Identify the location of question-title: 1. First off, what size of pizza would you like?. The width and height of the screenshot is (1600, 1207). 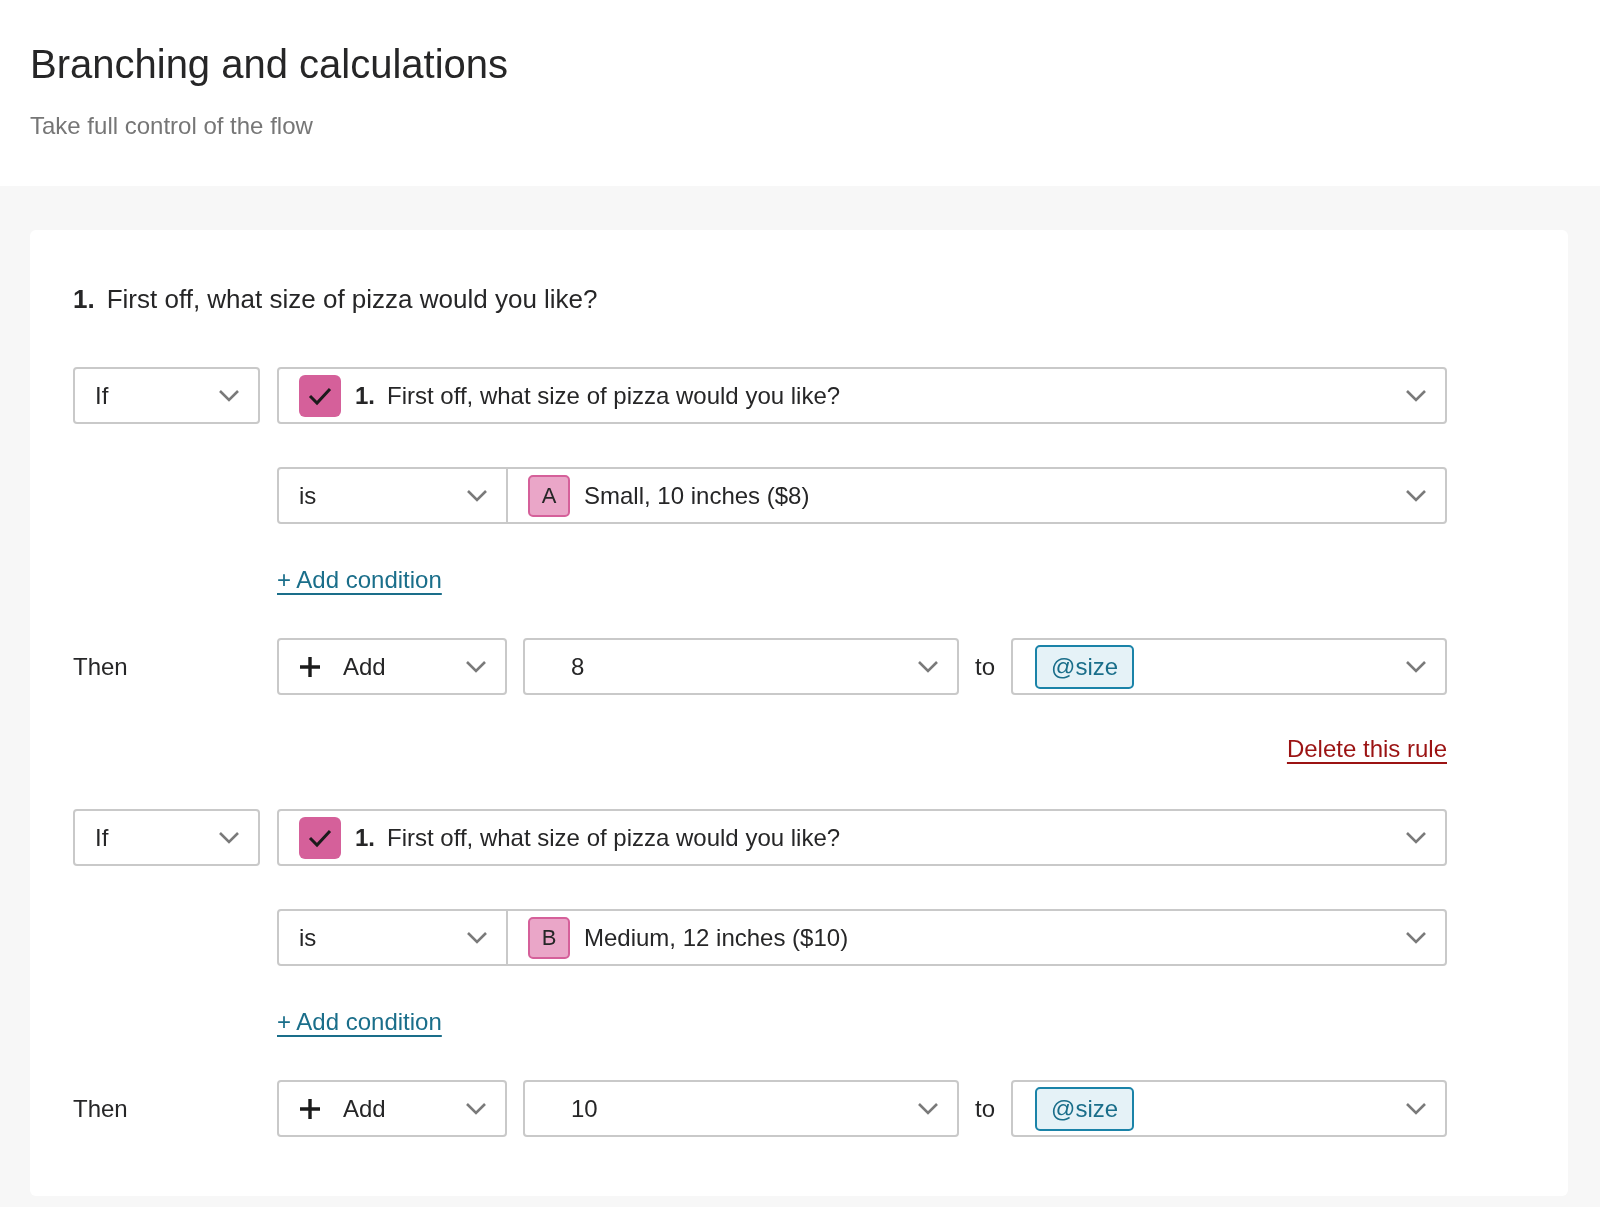
(336, 299).